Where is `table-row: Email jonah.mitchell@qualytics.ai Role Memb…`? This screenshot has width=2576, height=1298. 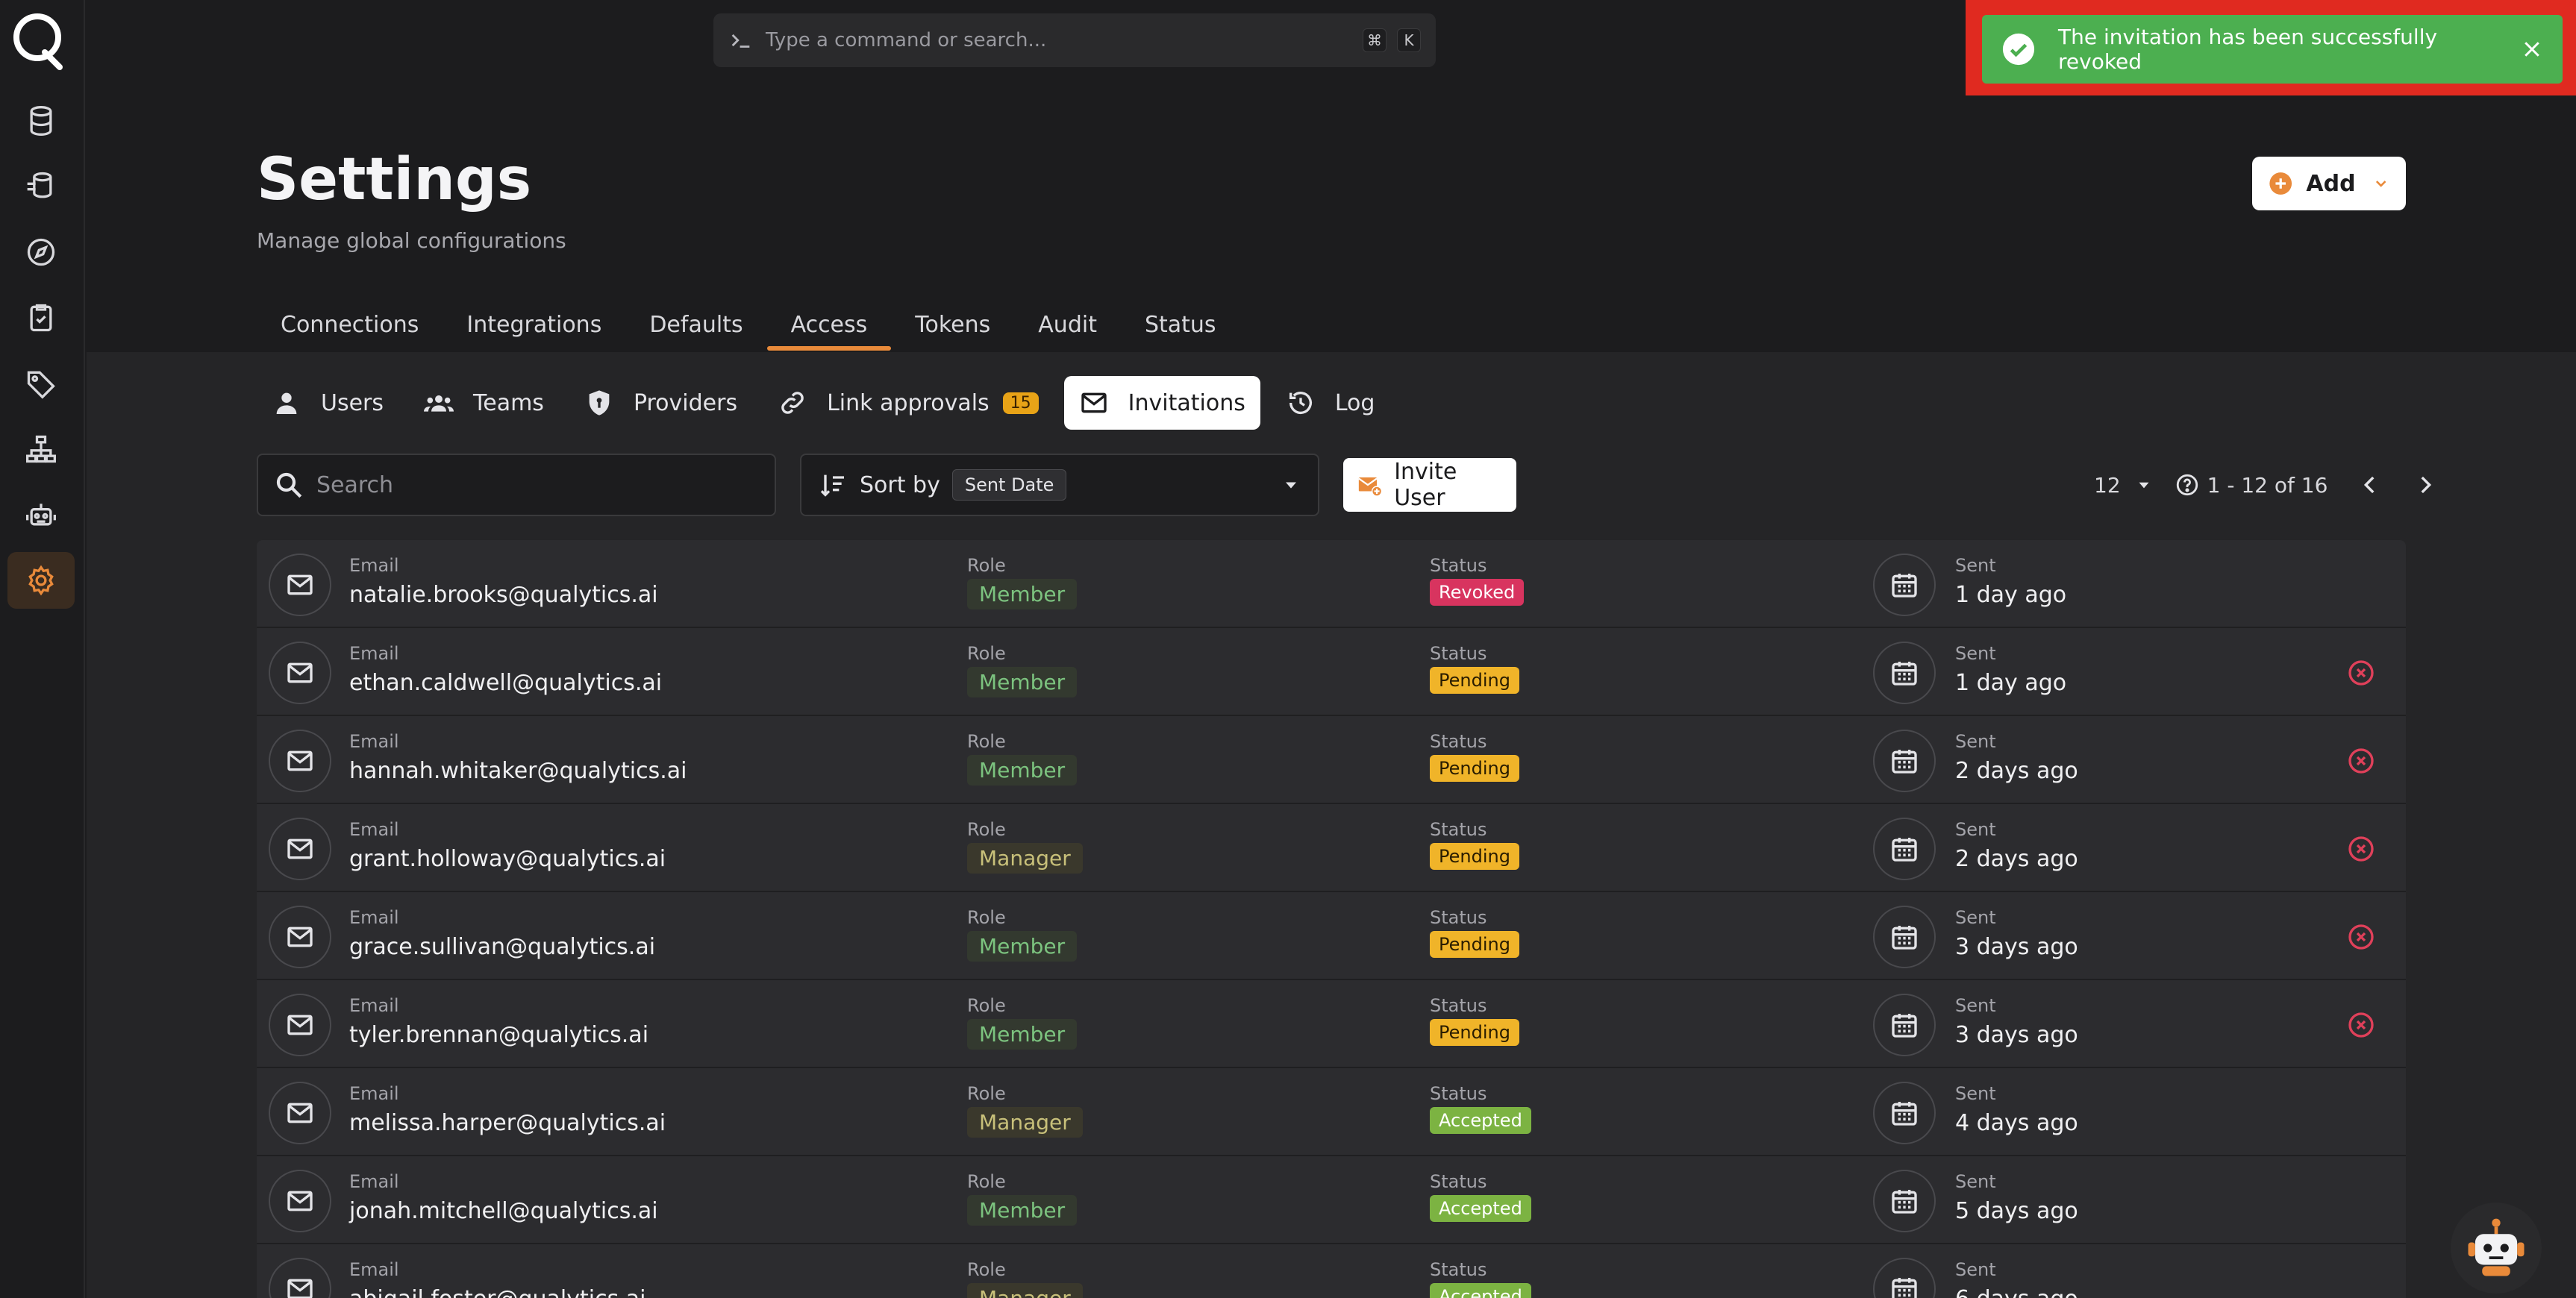 table-row: Email jonah.mitchell@qualytics.ai Role Memb… is located at coordinates (1331, 1200).